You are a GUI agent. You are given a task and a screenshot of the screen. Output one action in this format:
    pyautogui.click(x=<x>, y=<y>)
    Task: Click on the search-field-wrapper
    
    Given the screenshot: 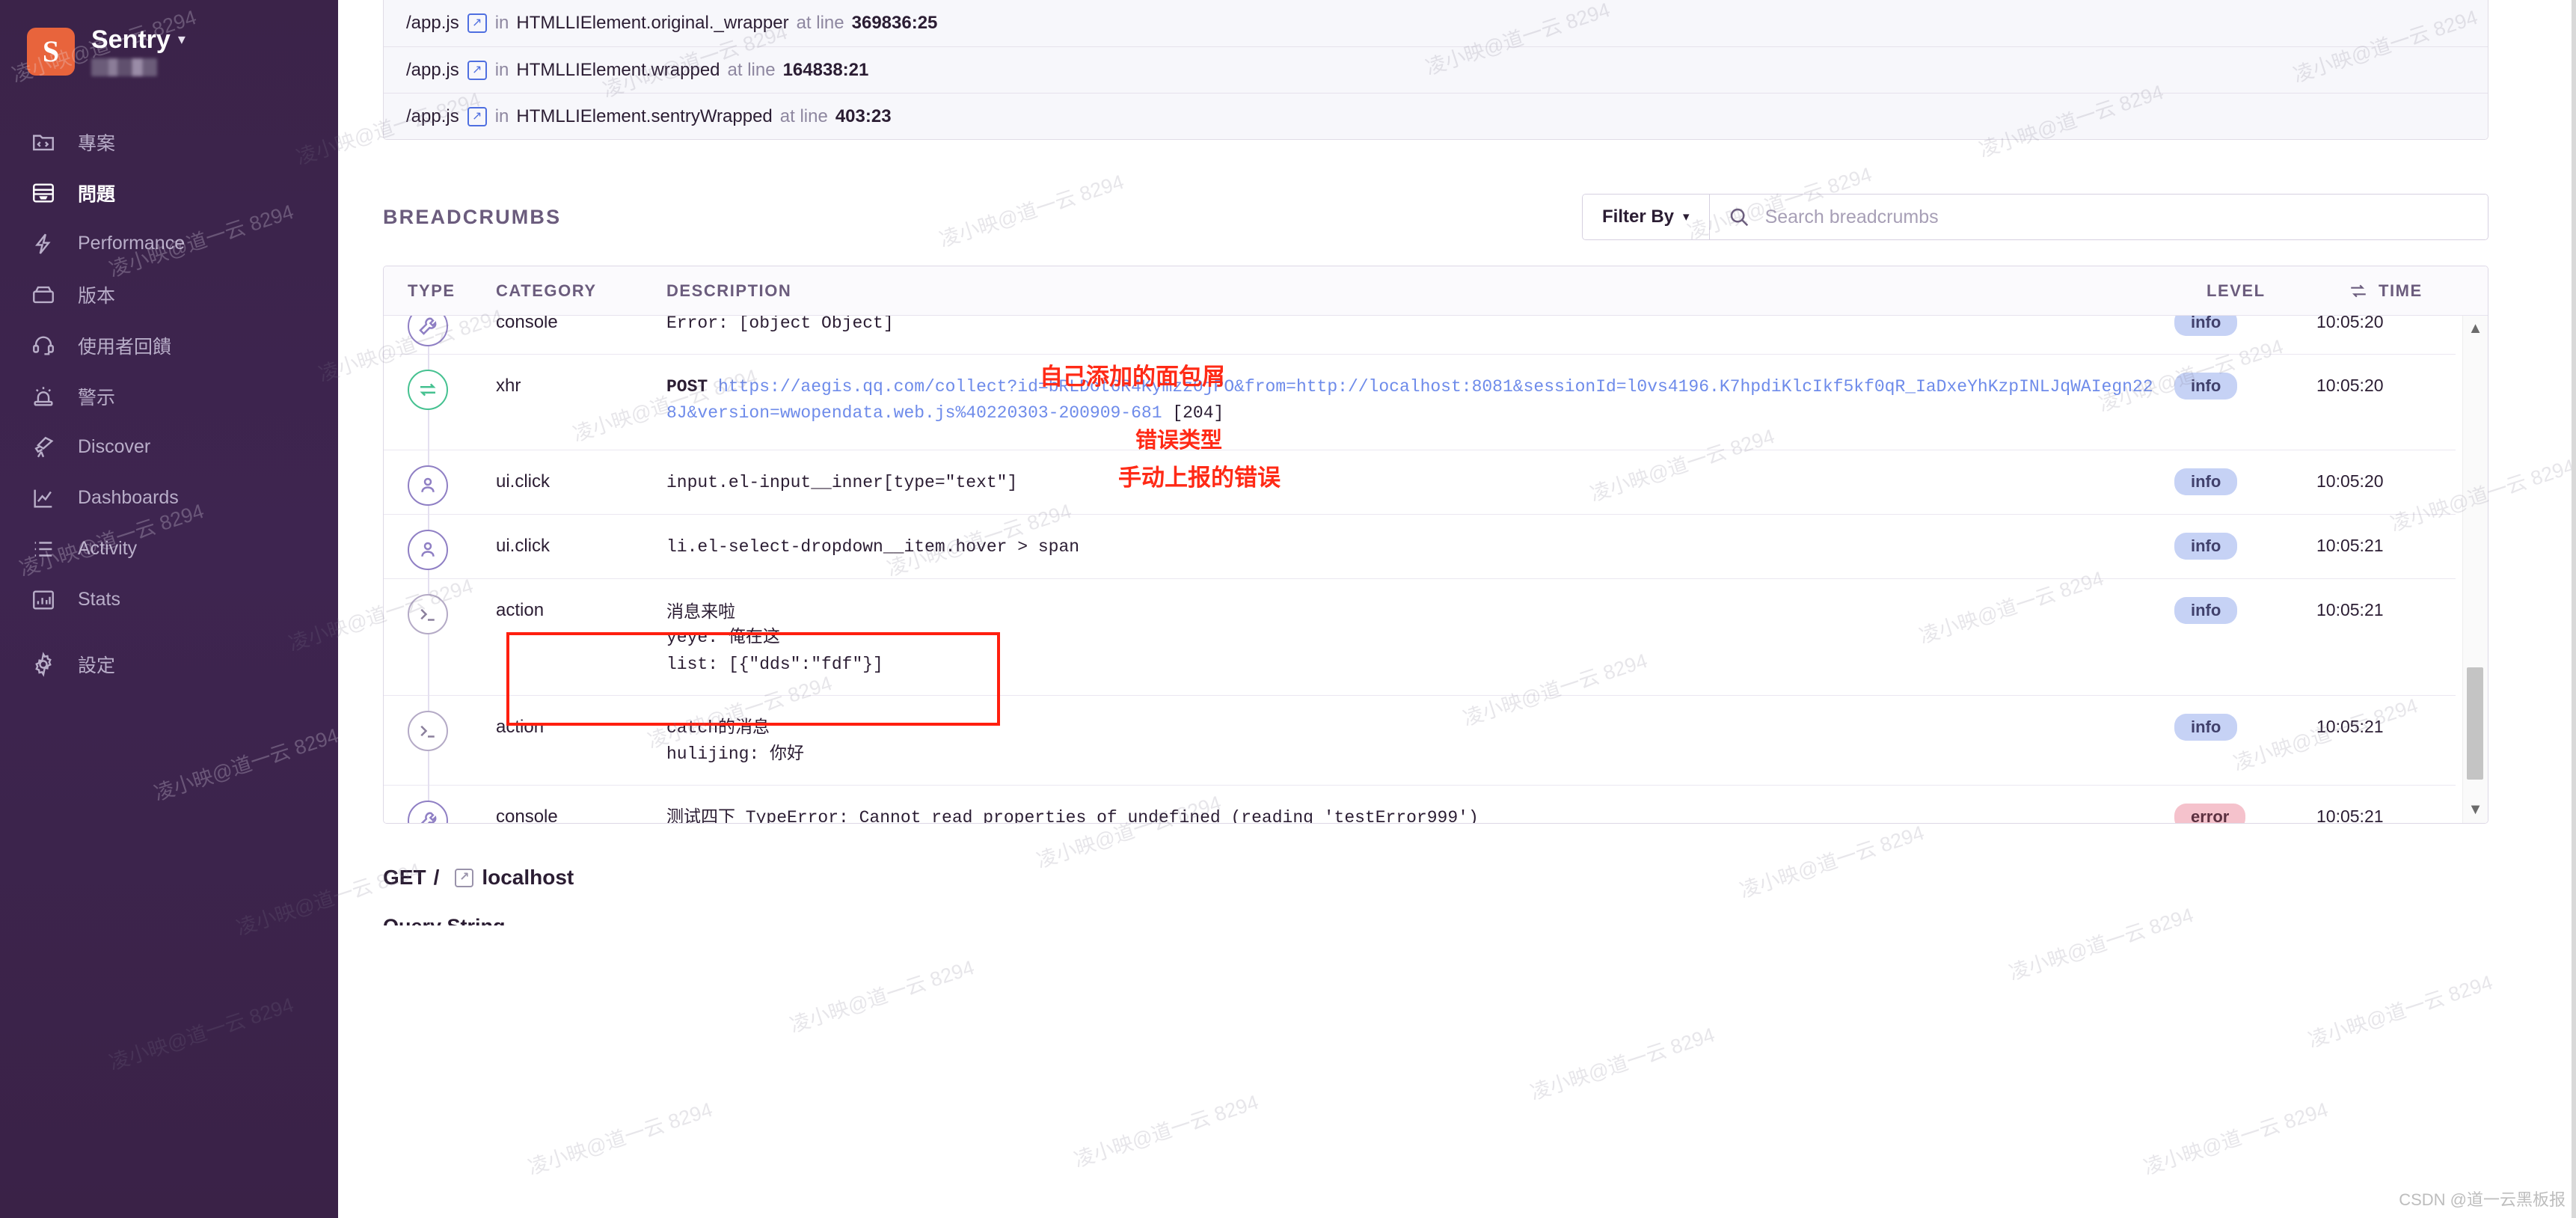 What is the action you would take?
    pyautogui.click(x=2098, y=217)
    